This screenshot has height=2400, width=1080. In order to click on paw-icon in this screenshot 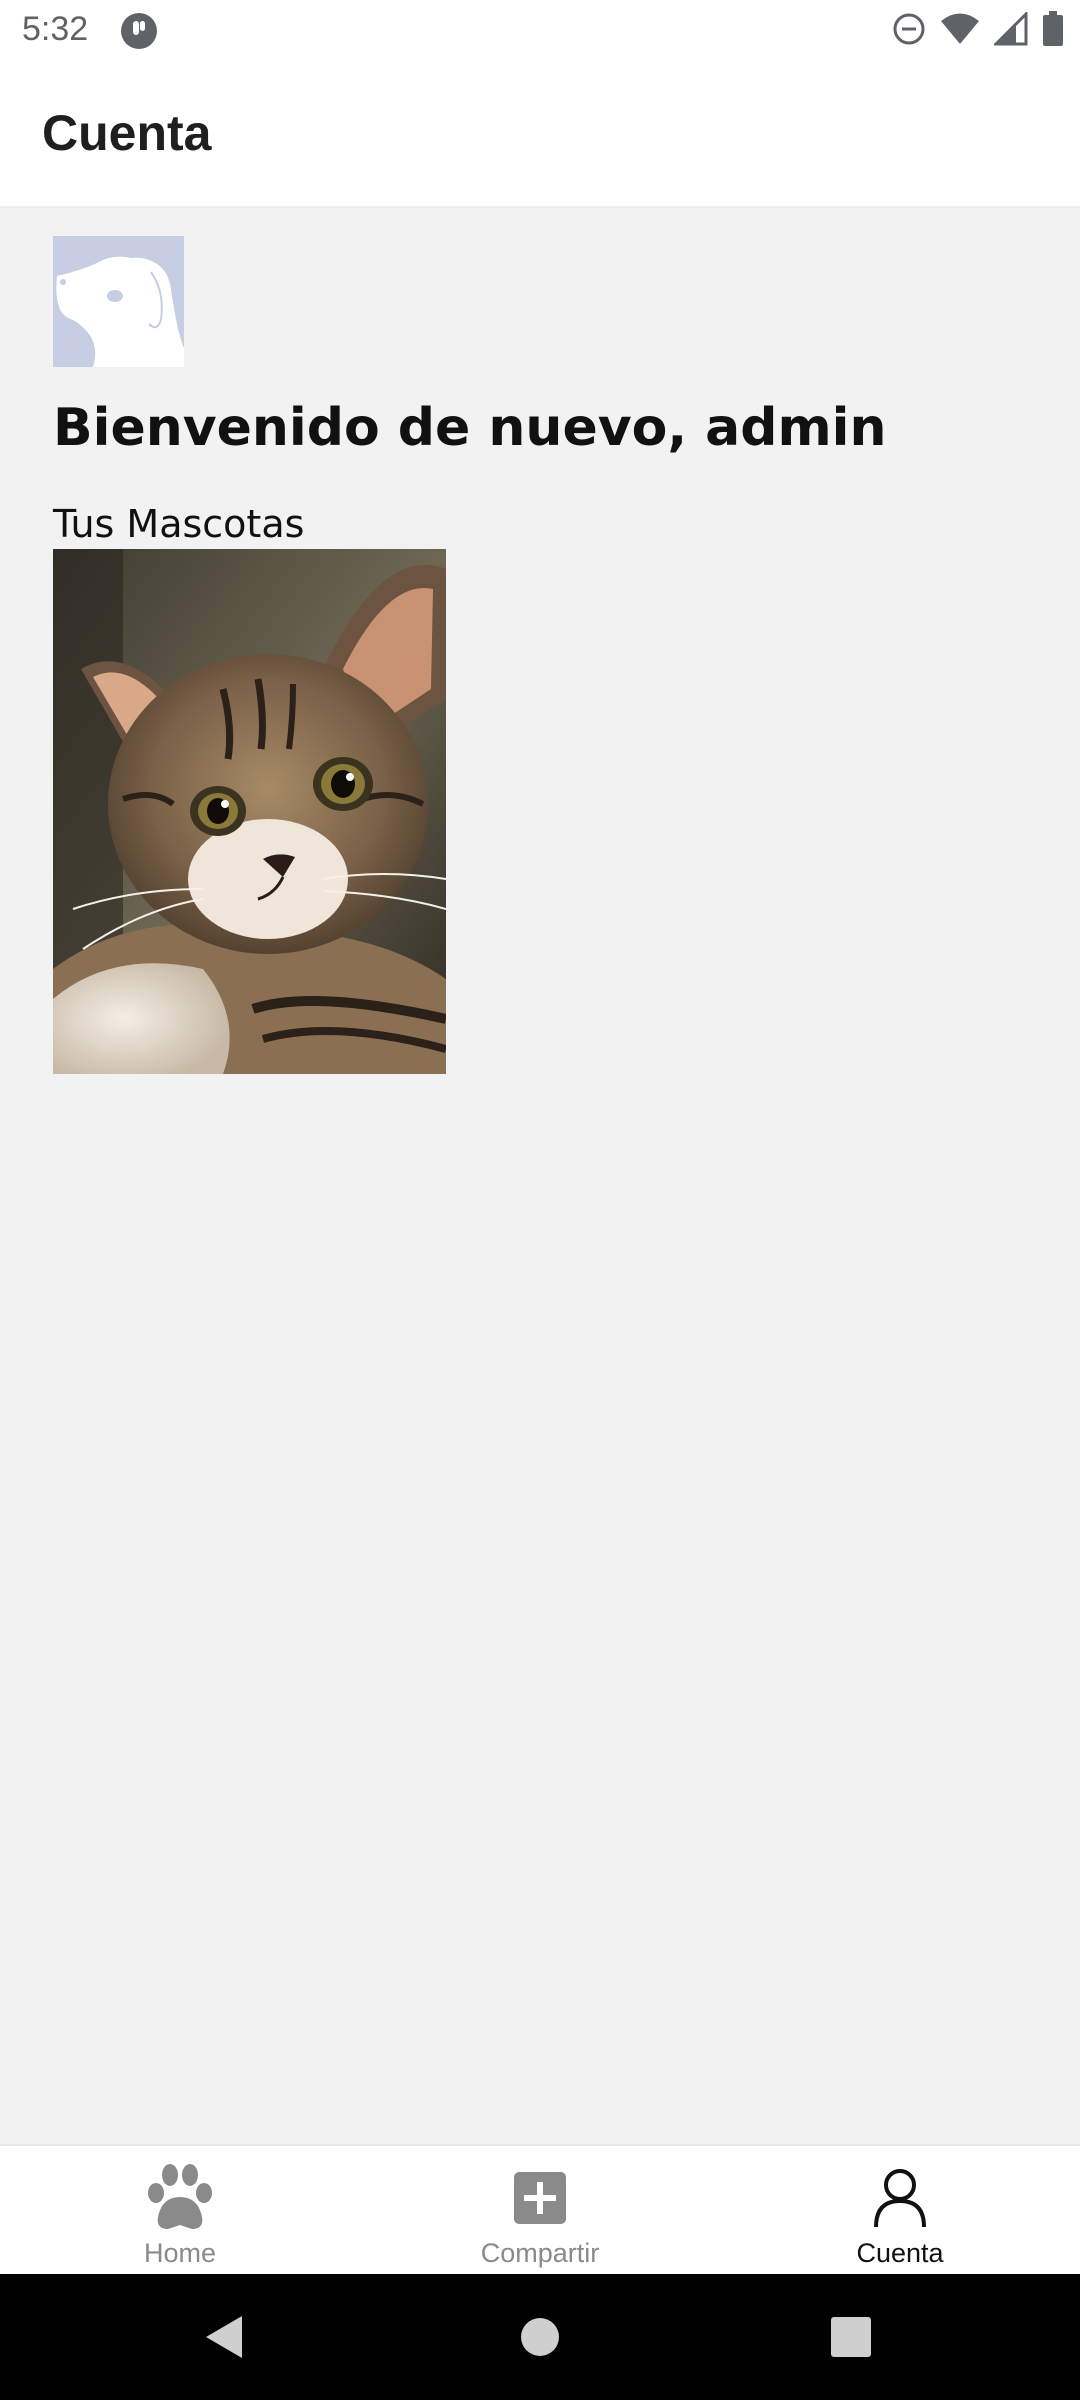, I will do `click(180, 2198)`.